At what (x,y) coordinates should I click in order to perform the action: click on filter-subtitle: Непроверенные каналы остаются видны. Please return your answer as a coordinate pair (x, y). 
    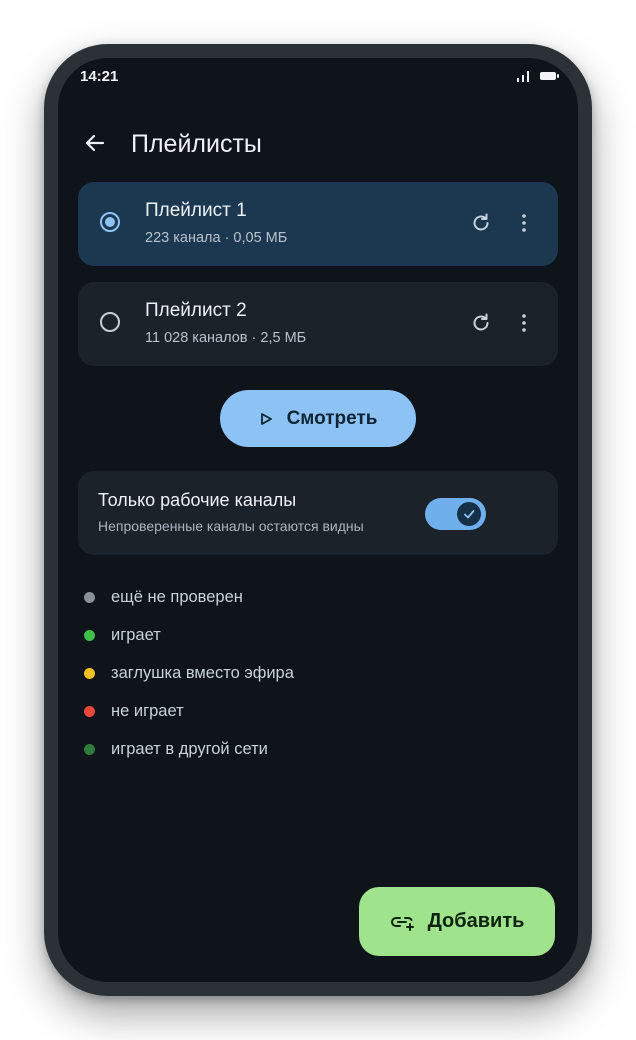
    Looking at the image, I should click on (231, 526).